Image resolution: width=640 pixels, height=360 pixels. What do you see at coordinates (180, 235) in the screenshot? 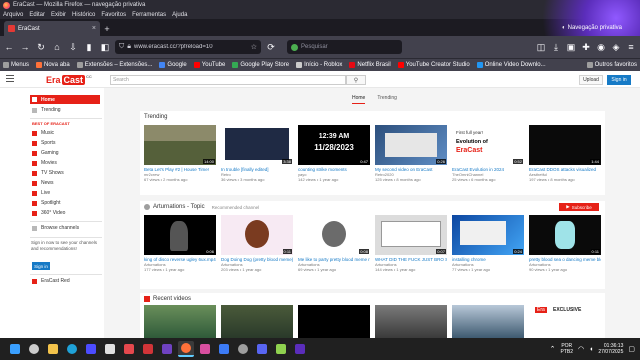
I see `video-thumbnail: 0:06` at bounding box center [180, 235].